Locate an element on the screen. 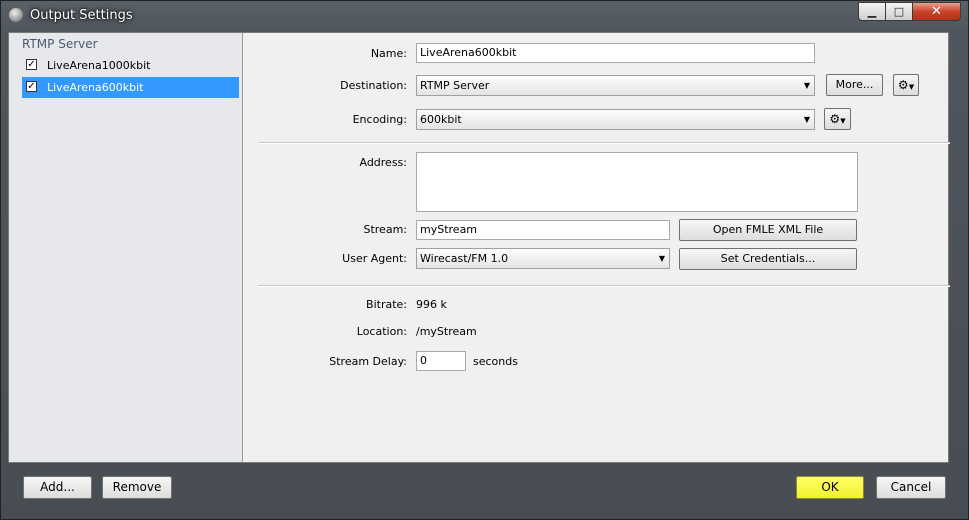 Image resolution: width=969 pixels, height=520 pixels. minimize-button: ▁ is located at coordinates (872, 11).